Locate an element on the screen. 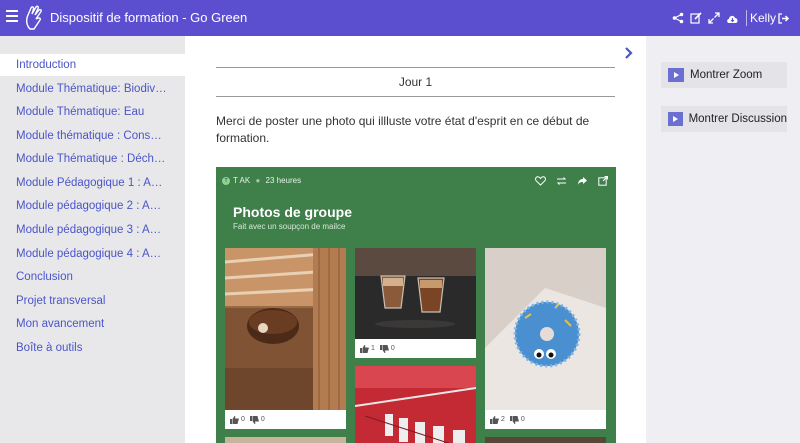  author-avatar: T is located at coordinates (226, 181).